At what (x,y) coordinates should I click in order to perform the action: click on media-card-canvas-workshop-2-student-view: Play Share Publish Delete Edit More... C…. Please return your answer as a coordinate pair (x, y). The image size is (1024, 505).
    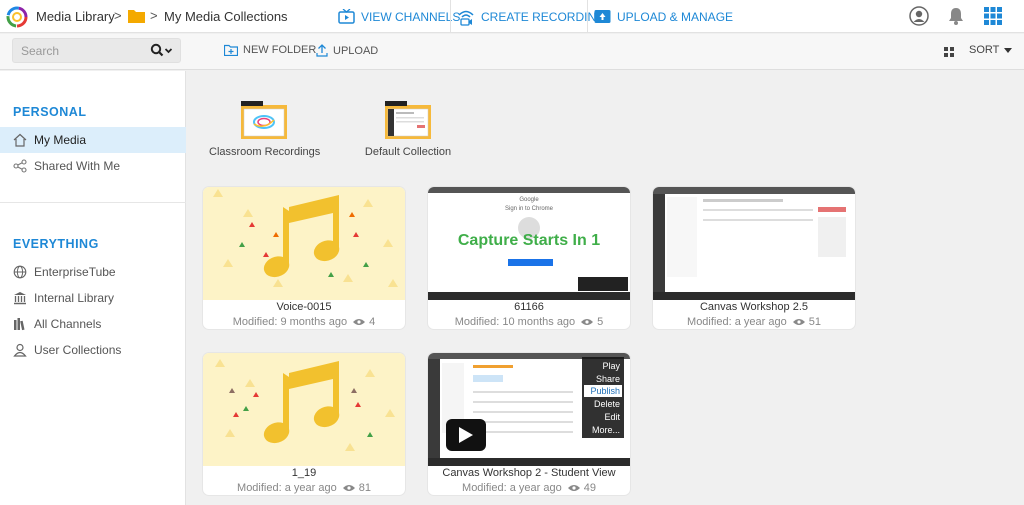
    Looking at the image, I should click on (529, 424).